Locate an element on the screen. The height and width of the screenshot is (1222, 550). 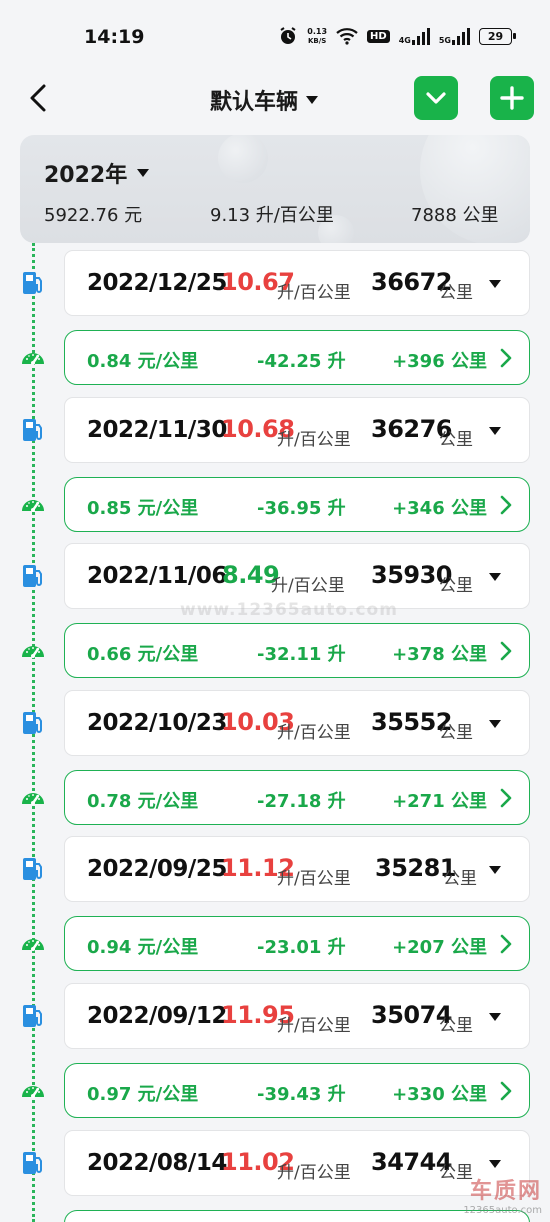
fuel-liters: -36.95 升 is located at coordinates (301, 508).